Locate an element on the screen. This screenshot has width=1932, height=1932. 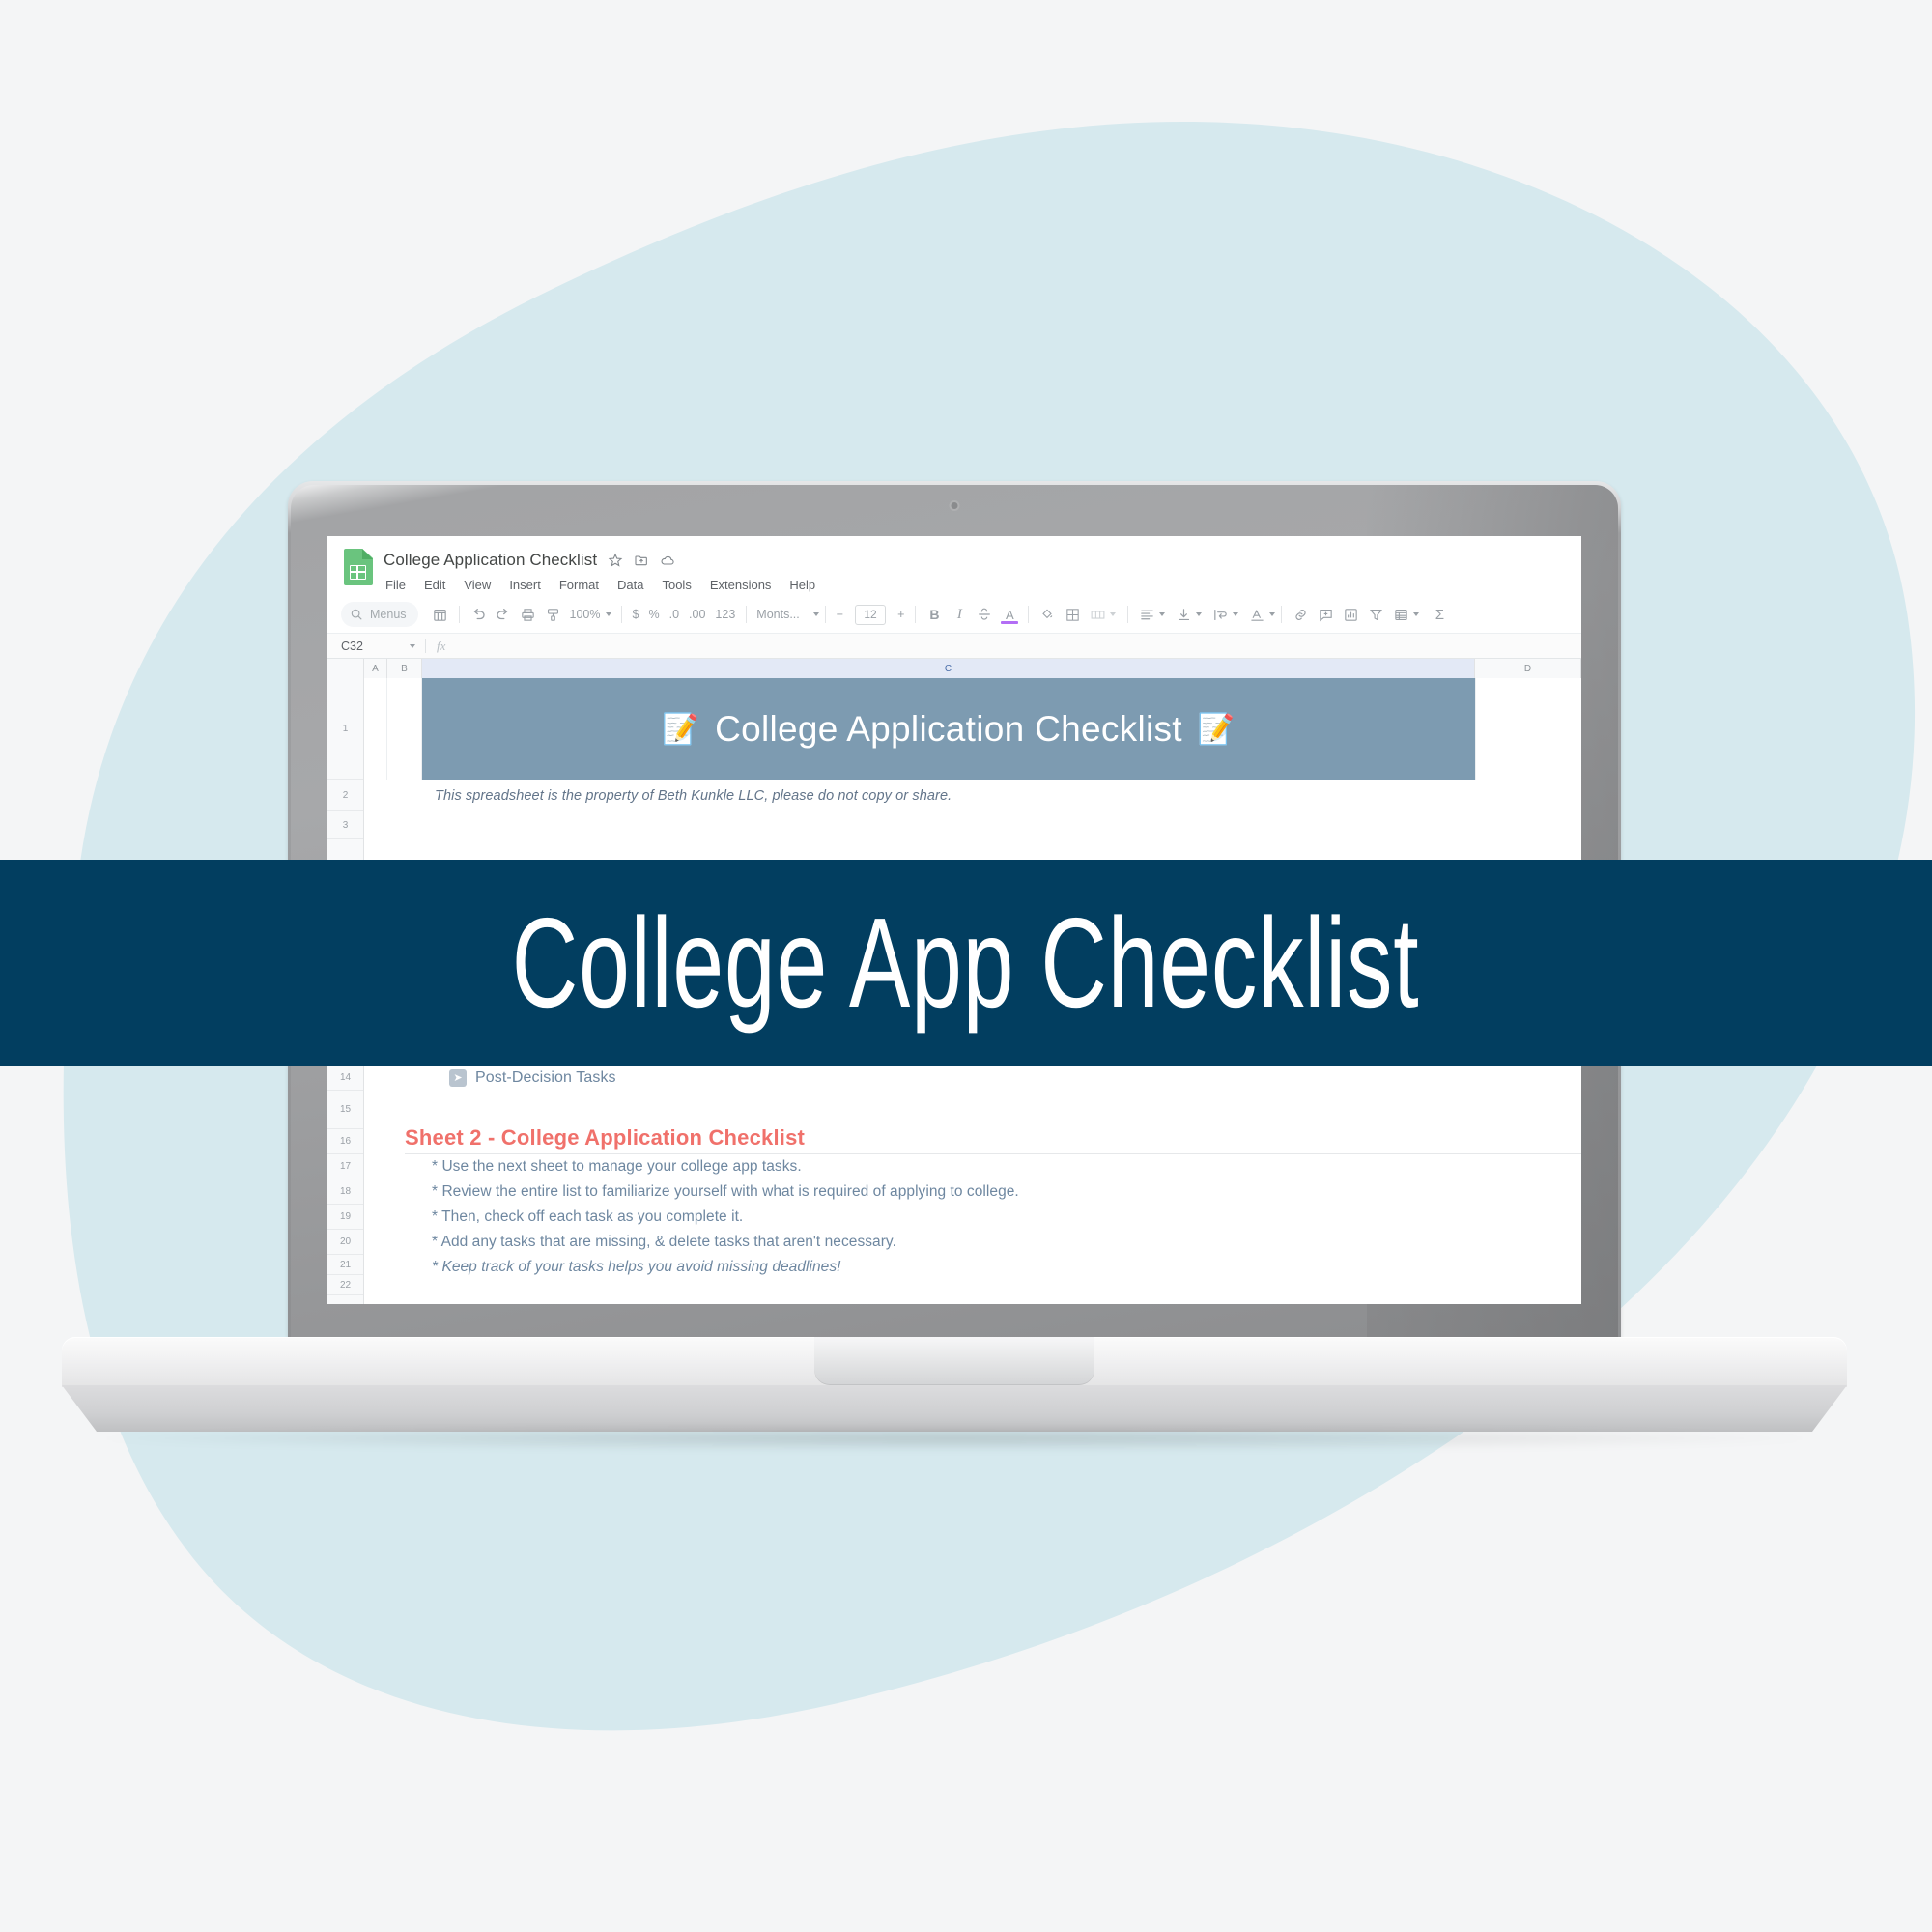
bold-button: B is located at coordinates (934, 614).